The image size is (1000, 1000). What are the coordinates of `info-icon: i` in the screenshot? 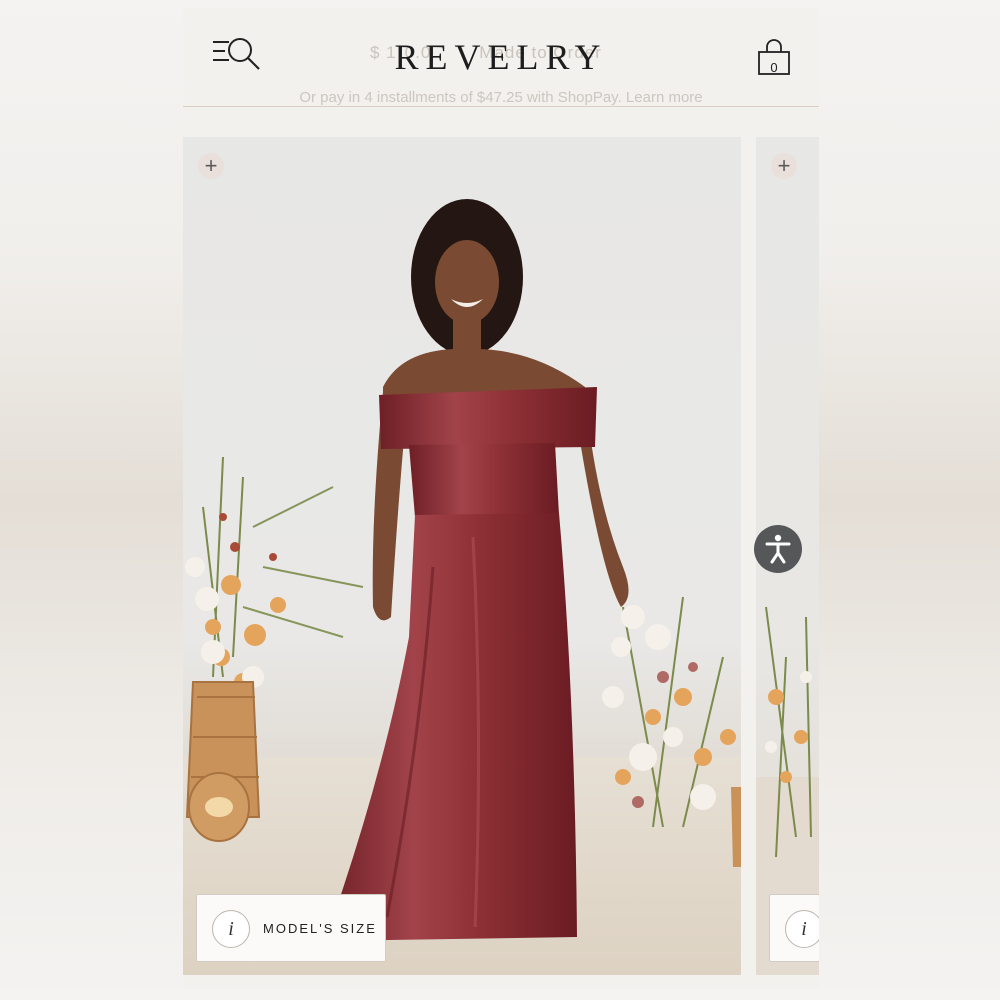 It's located at (231, 929).